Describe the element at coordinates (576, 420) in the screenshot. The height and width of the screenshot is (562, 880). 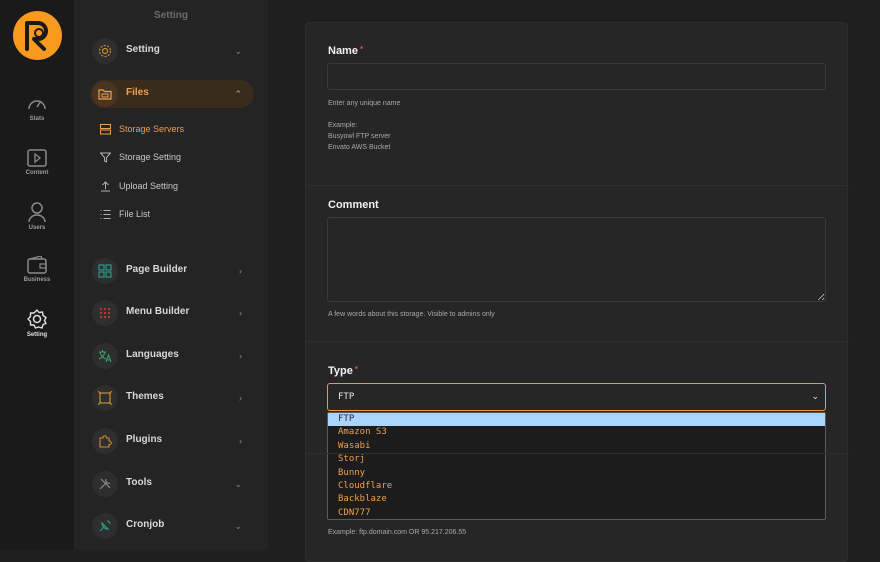
I see `type-option-ftp: FTP` at that location.